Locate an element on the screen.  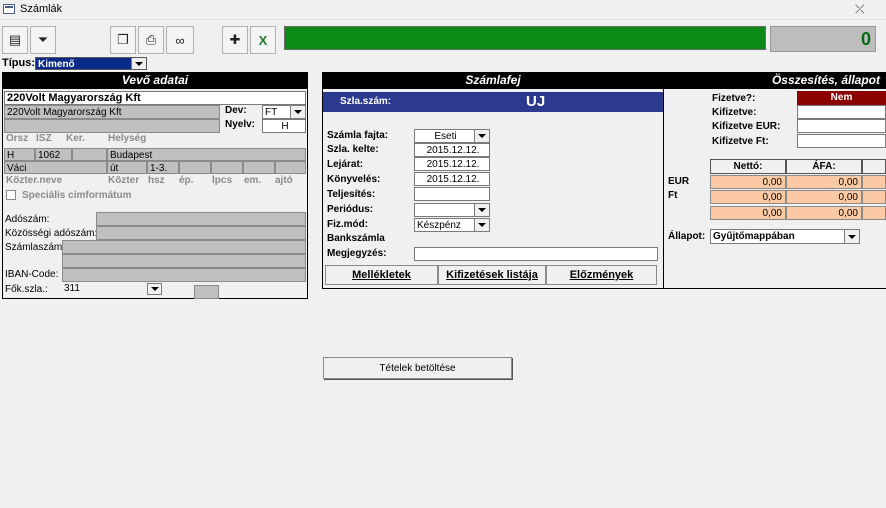
new-record-icon: ✚ is located at coordinates (235, 39).